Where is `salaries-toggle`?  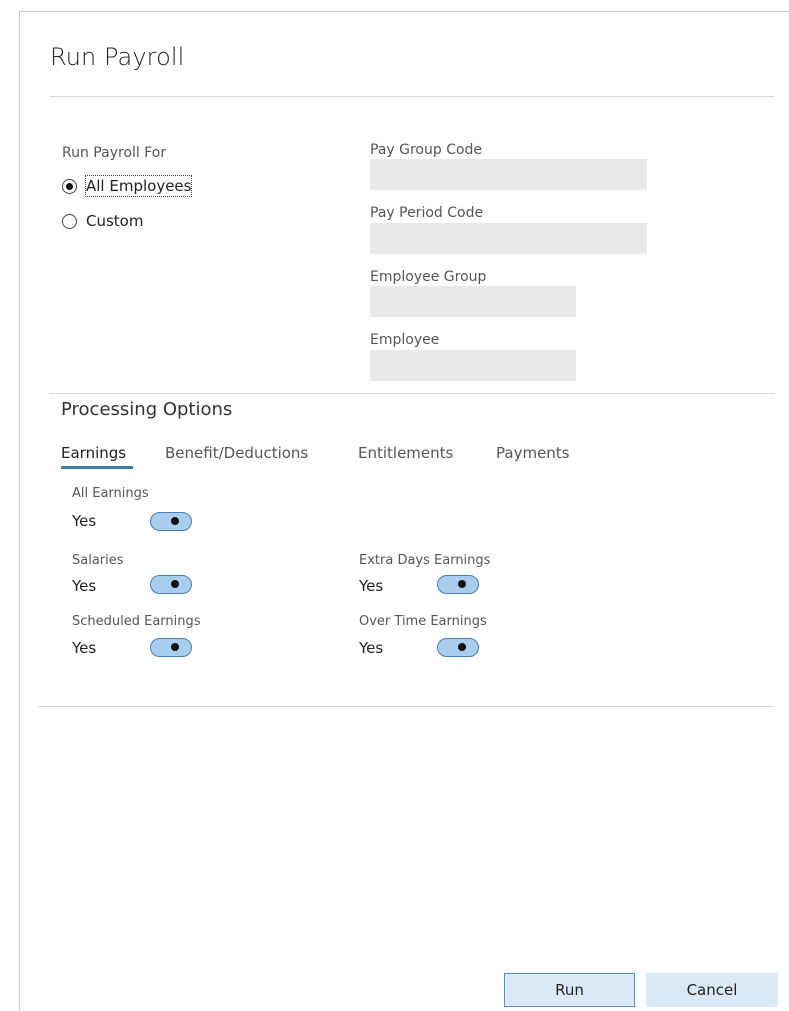
salaries-toggle is located at coordinates (171, 584).